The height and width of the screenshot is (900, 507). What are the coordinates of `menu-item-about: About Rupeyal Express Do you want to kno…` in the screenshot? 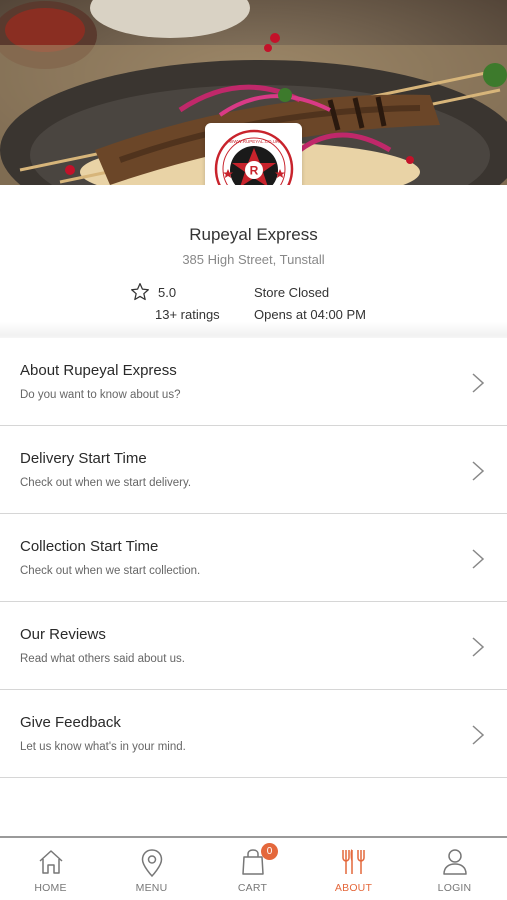 It's located at (253, 382).